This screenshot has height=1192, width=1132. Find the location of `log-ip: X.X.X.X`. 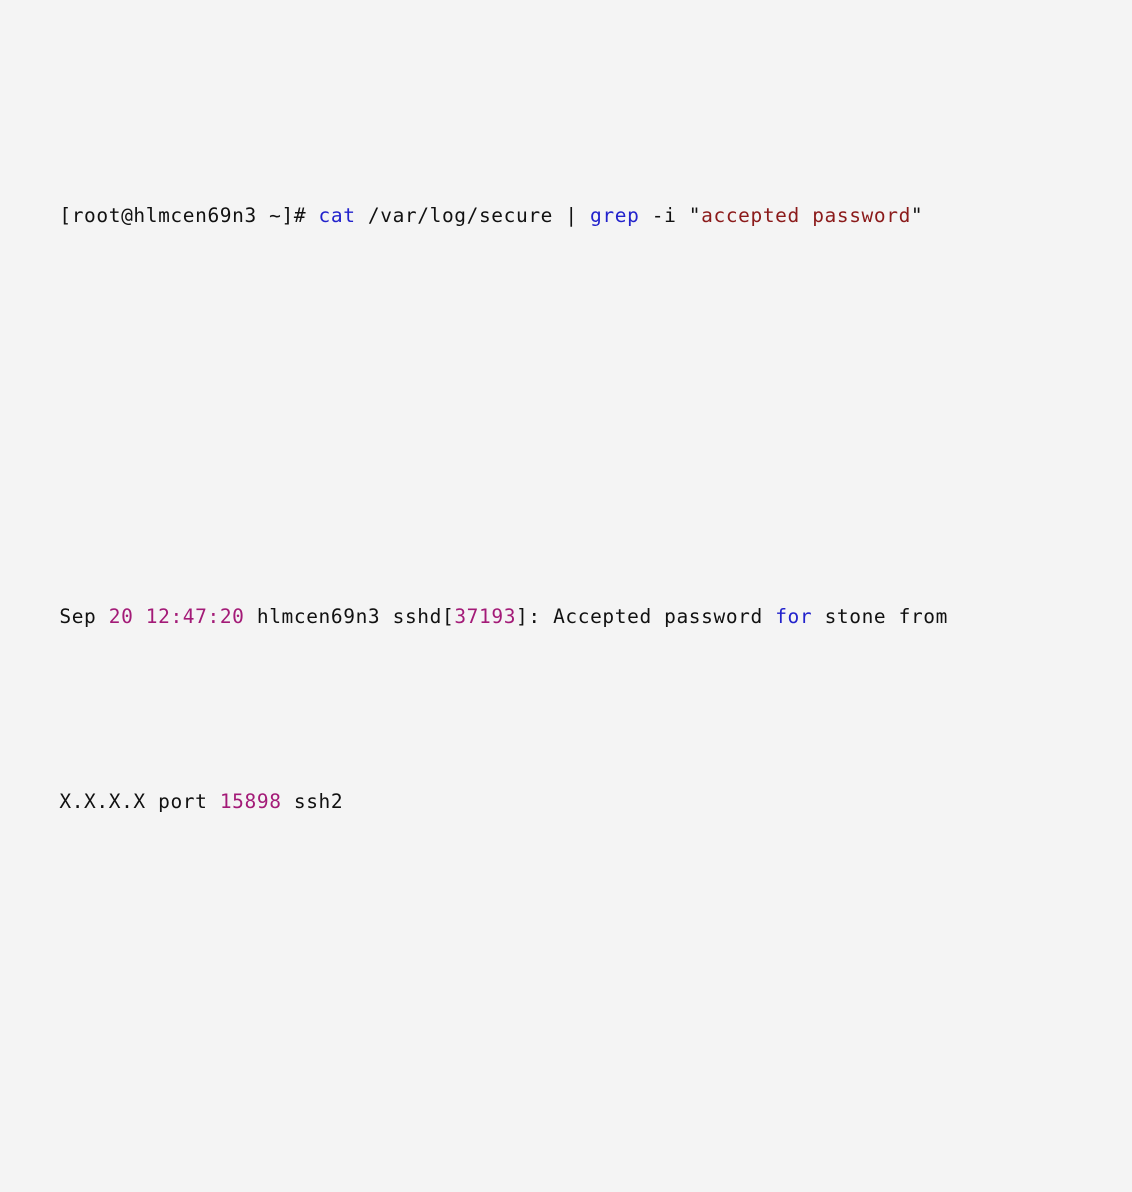

log-ip: X.X.X.X is located at coordinates (102, 801).